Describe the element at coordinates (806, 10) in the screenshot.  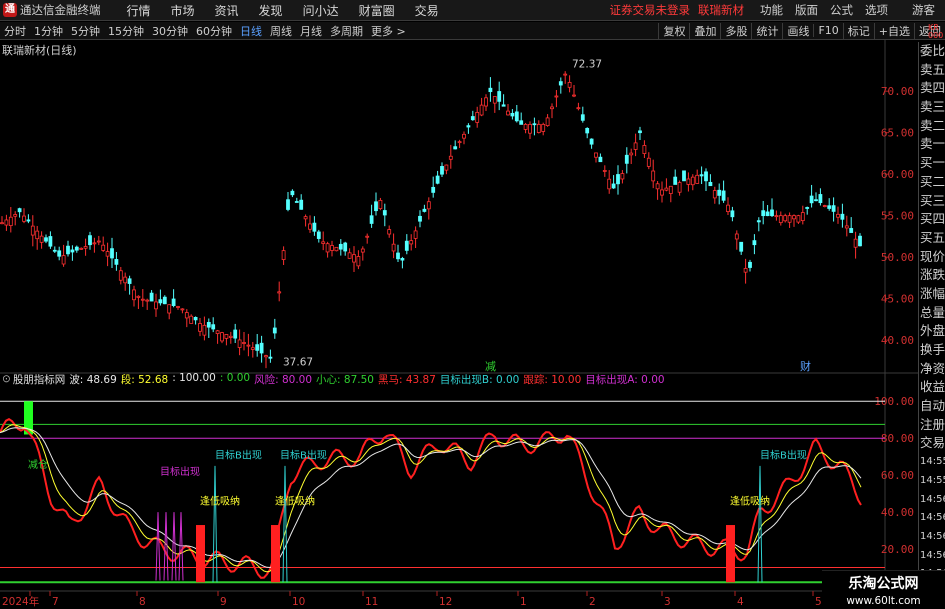
I see `top-menu-item: 版面` at that location.